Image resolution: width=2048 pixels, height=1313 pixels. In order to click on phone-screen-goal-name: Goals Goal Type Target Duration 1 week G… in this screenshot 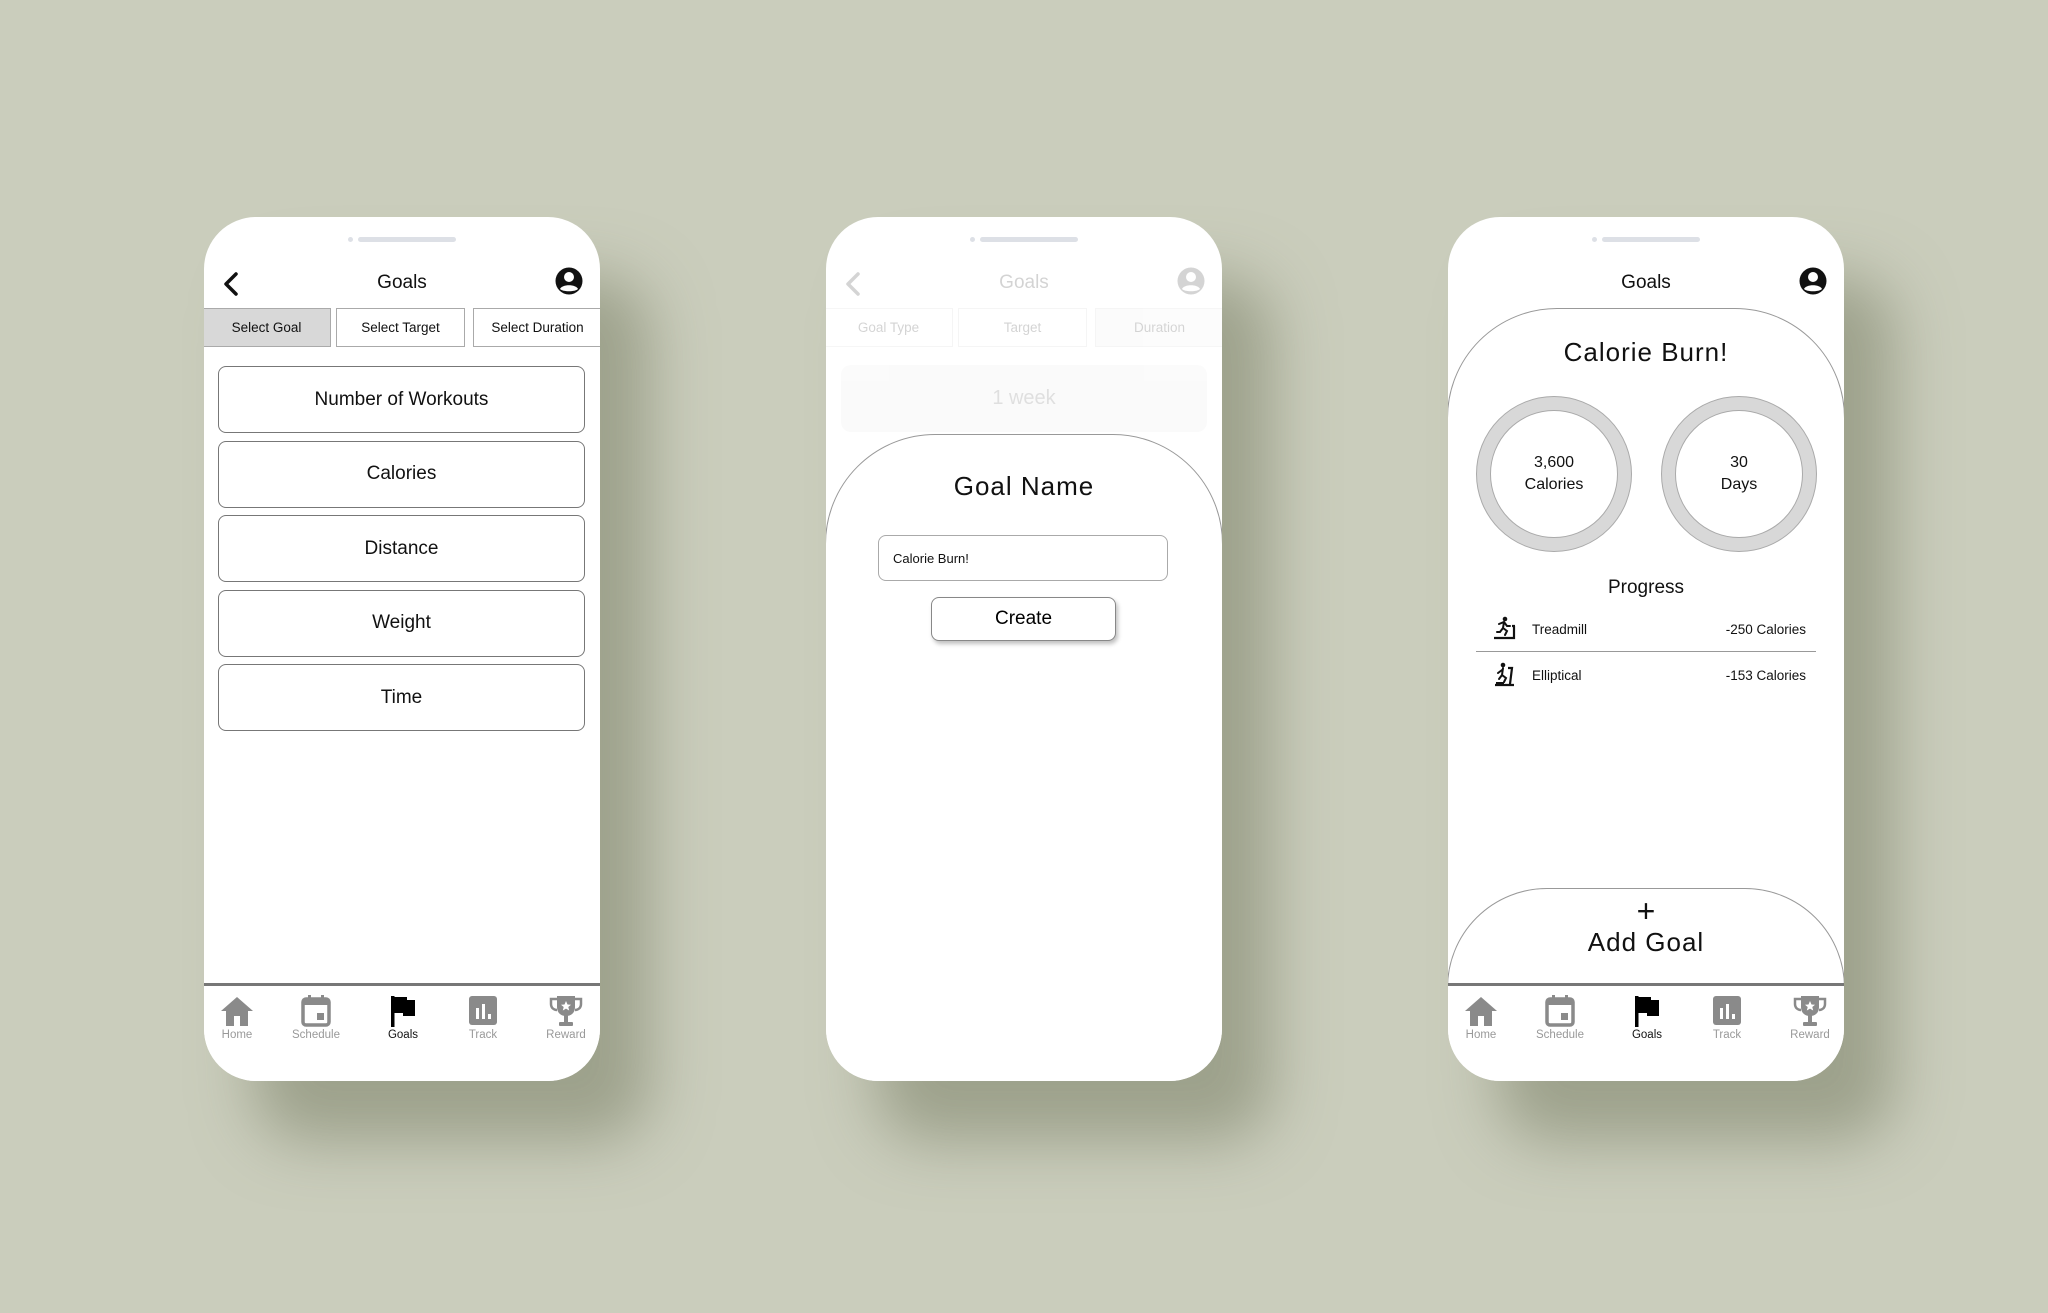, I will do `click(1024, 649)`.